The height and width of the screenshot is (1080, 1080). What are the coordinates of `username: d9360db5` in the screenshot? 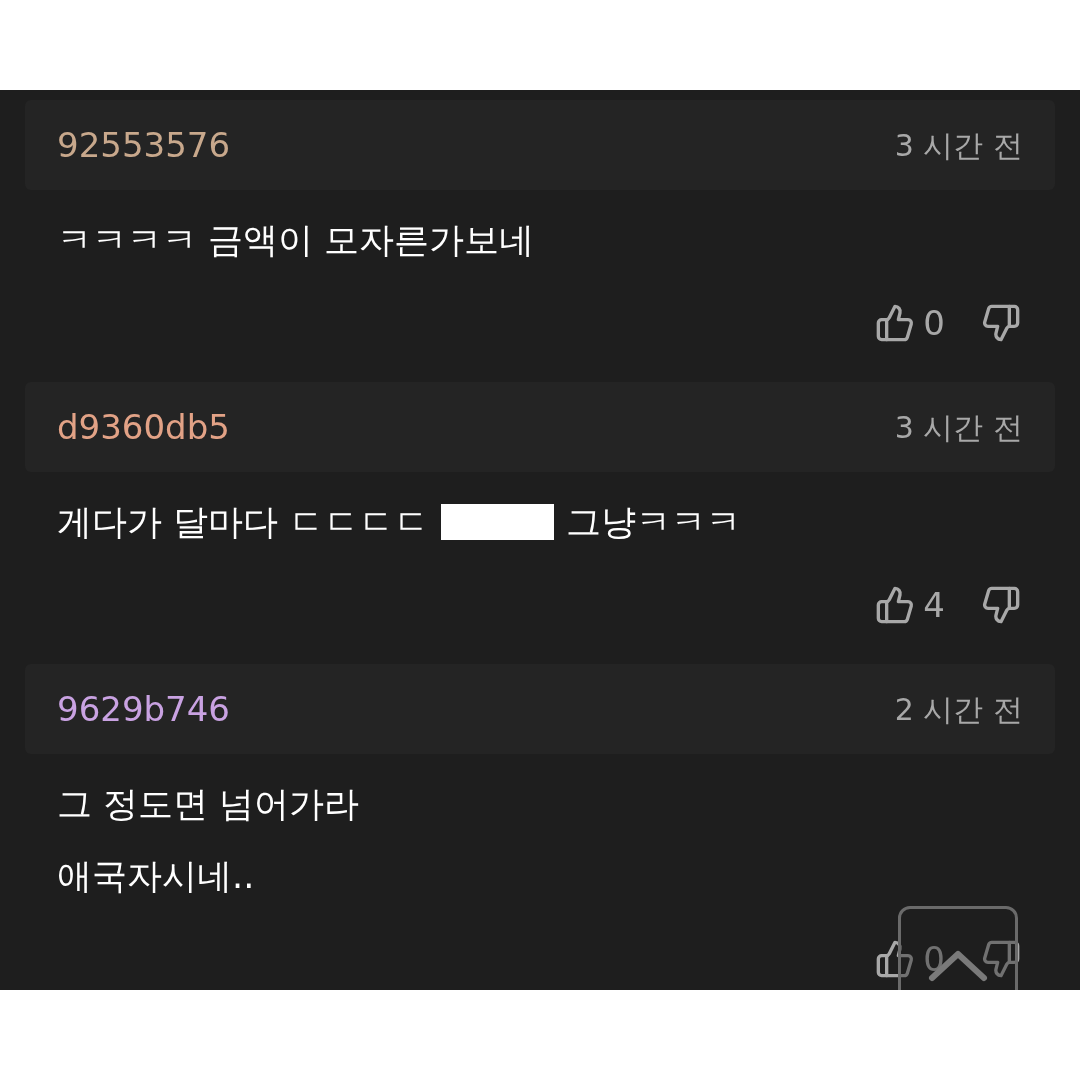 It's located at (143, 427).